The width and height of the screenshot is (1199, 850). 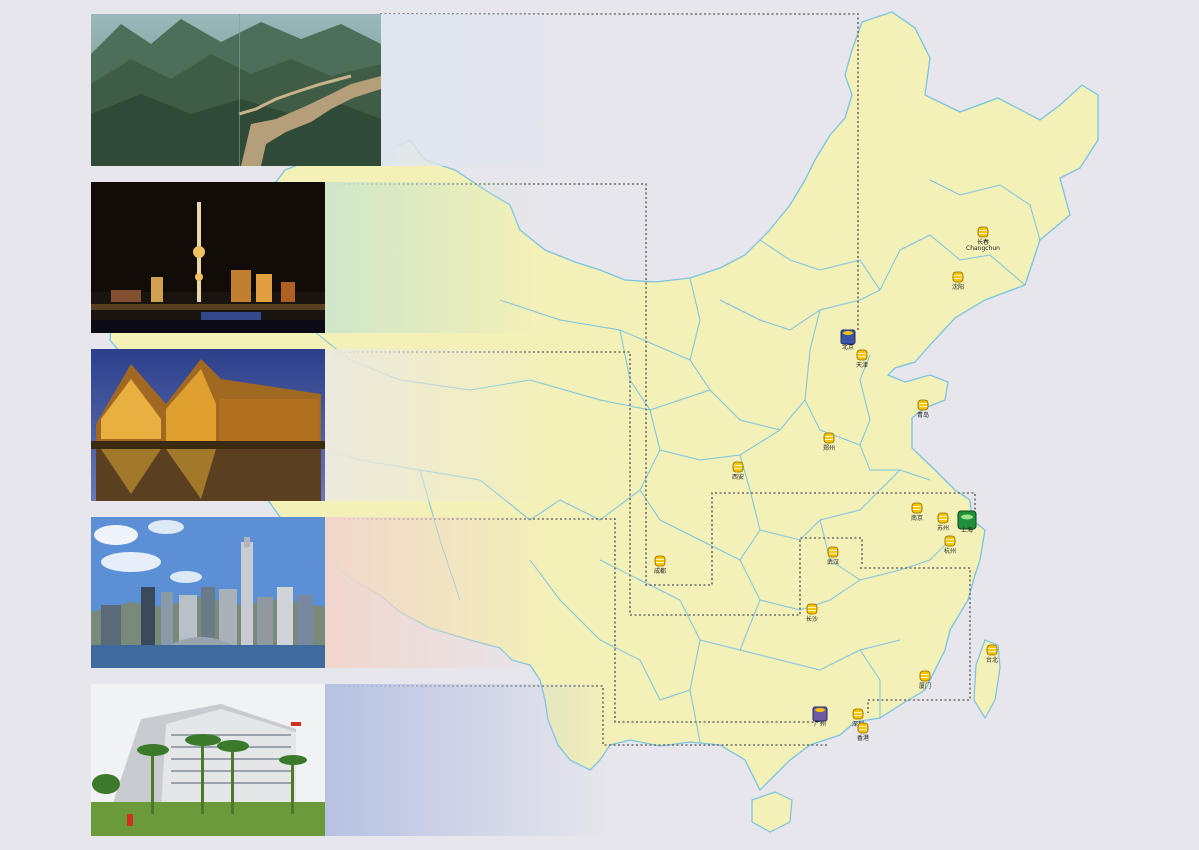 I want to click on city-label: 杭州, so click(x=950, y=551).